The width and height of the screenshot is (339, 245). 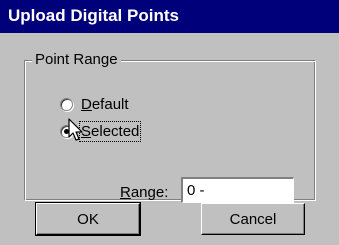 I want to click on ok-button: OK, so click(x=88, y=219).